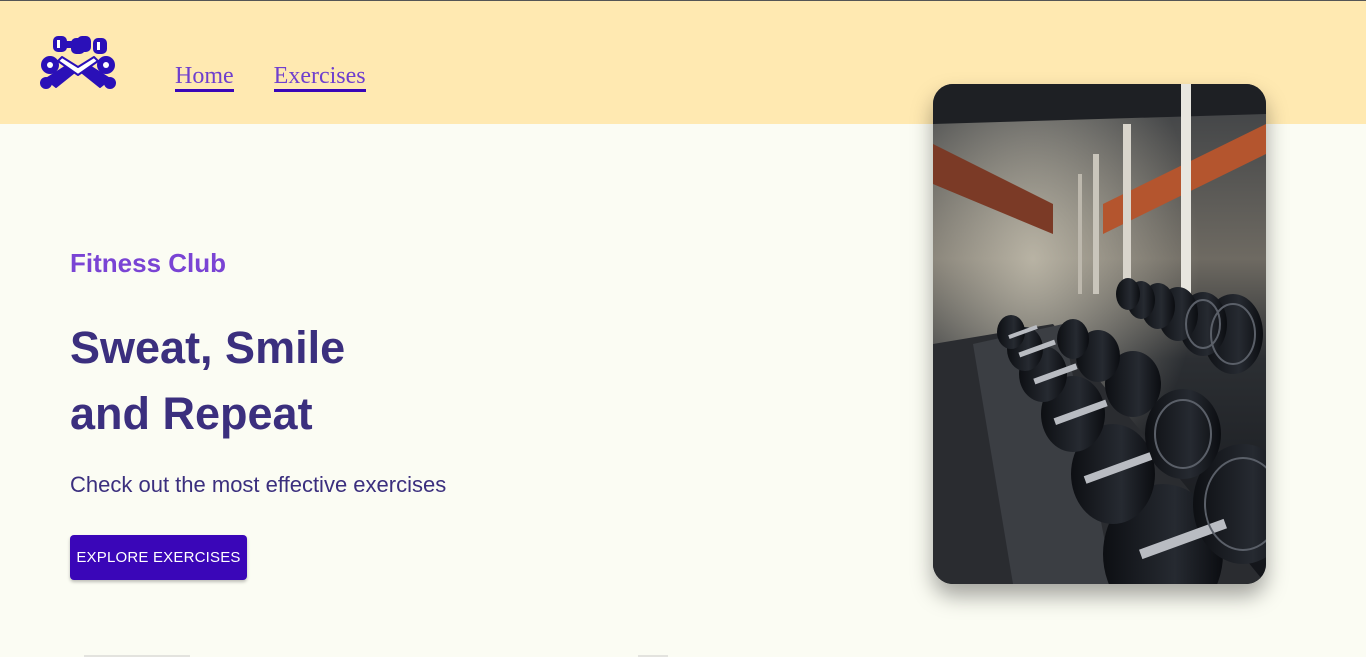  I want to click on hero-headline-line2: and Repeat, so click(191, 413).